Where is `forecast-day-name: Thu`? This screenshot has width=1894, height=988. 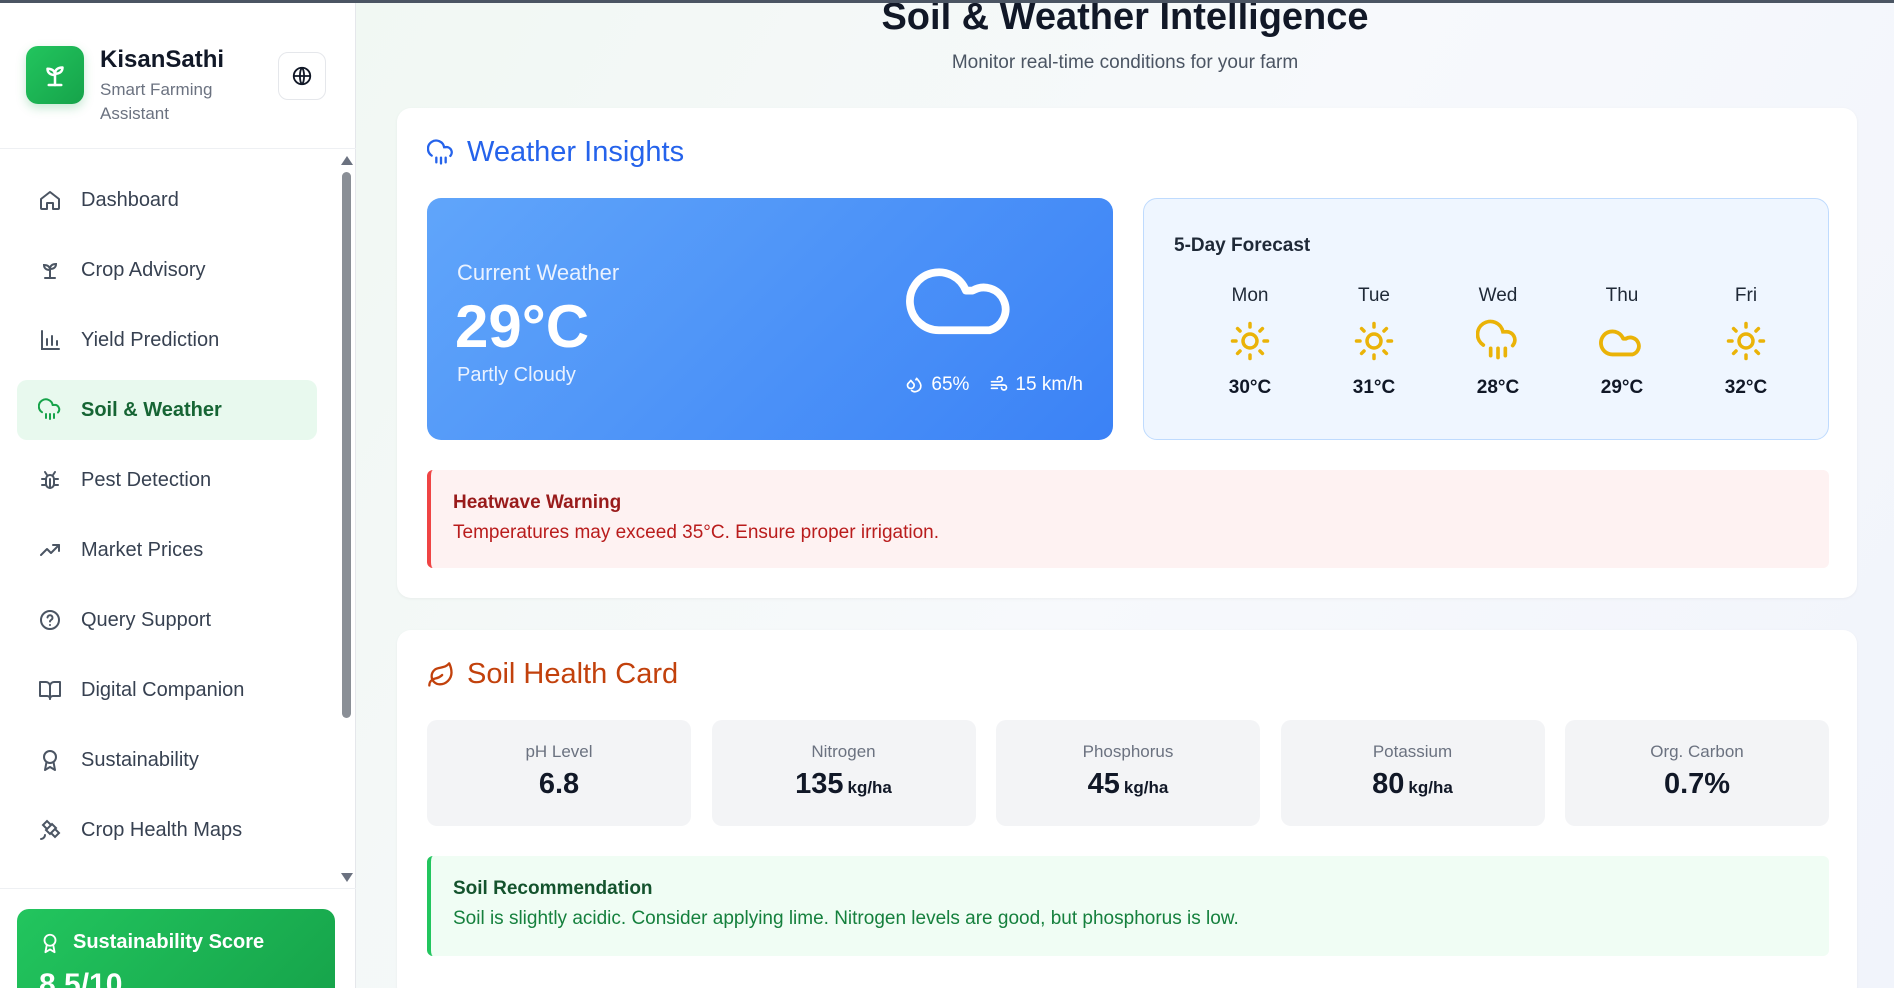
forecast-day-name: Thu is located at coordinates (1622, 295).